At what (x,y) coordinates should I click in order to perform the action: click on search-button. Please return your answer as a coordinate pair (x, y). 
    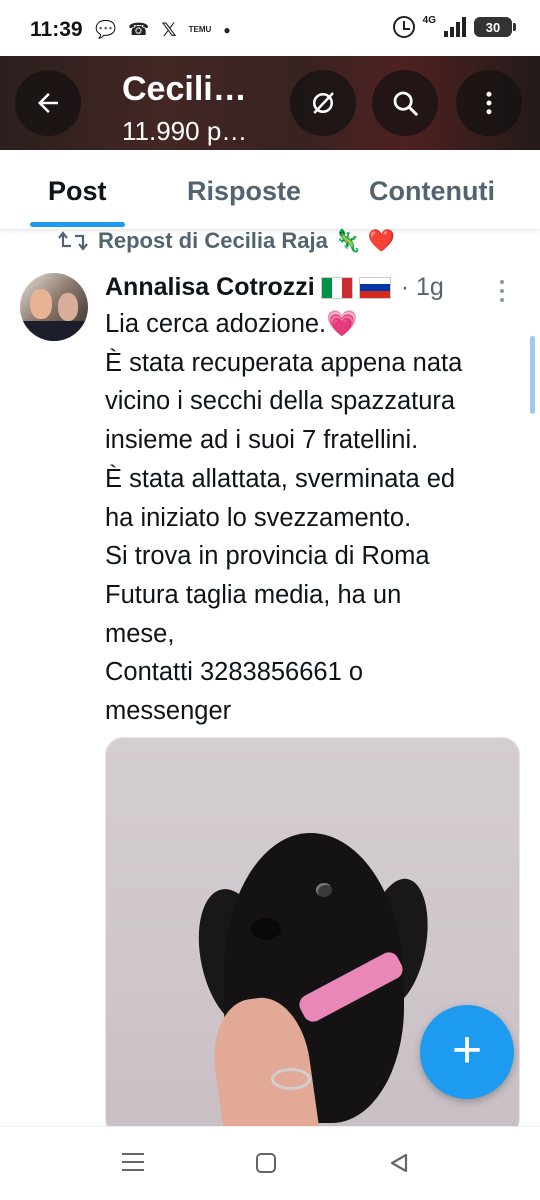
    Looking at the image, I should click on (405, 103).